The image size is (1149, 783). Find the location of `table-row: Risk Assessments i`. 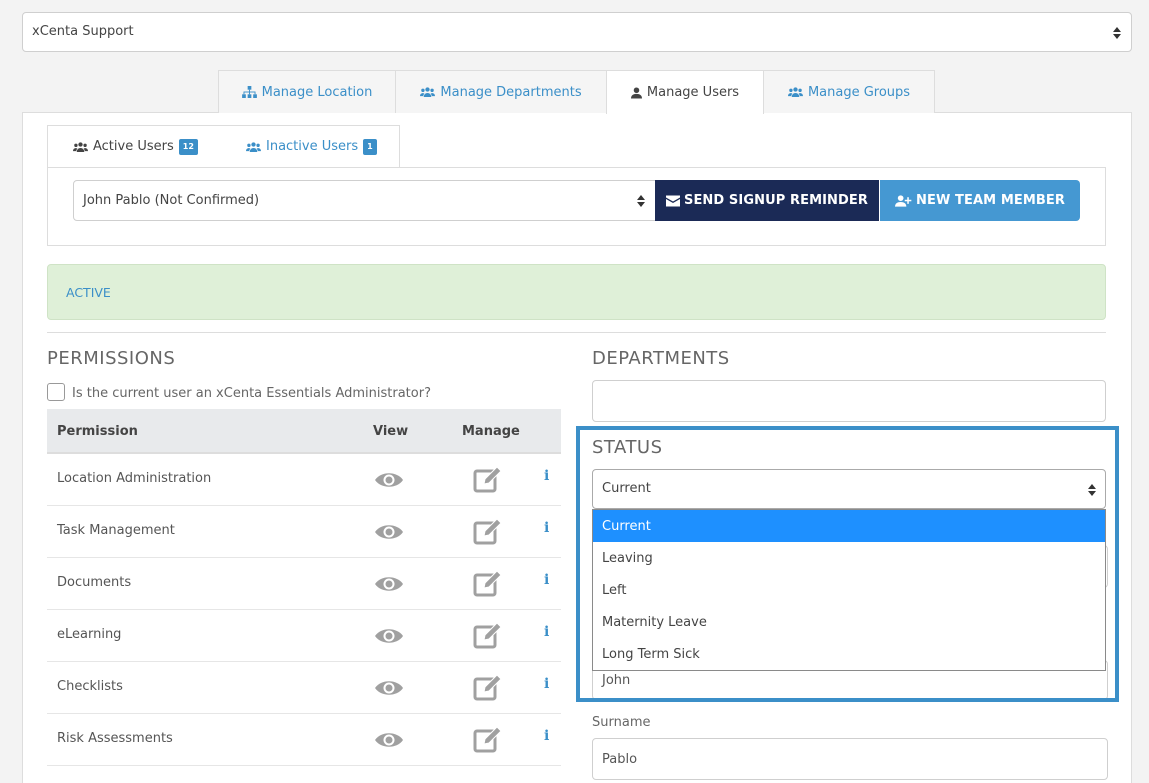

table-row: Risk Assessments i is located at coordinates (304, 740).